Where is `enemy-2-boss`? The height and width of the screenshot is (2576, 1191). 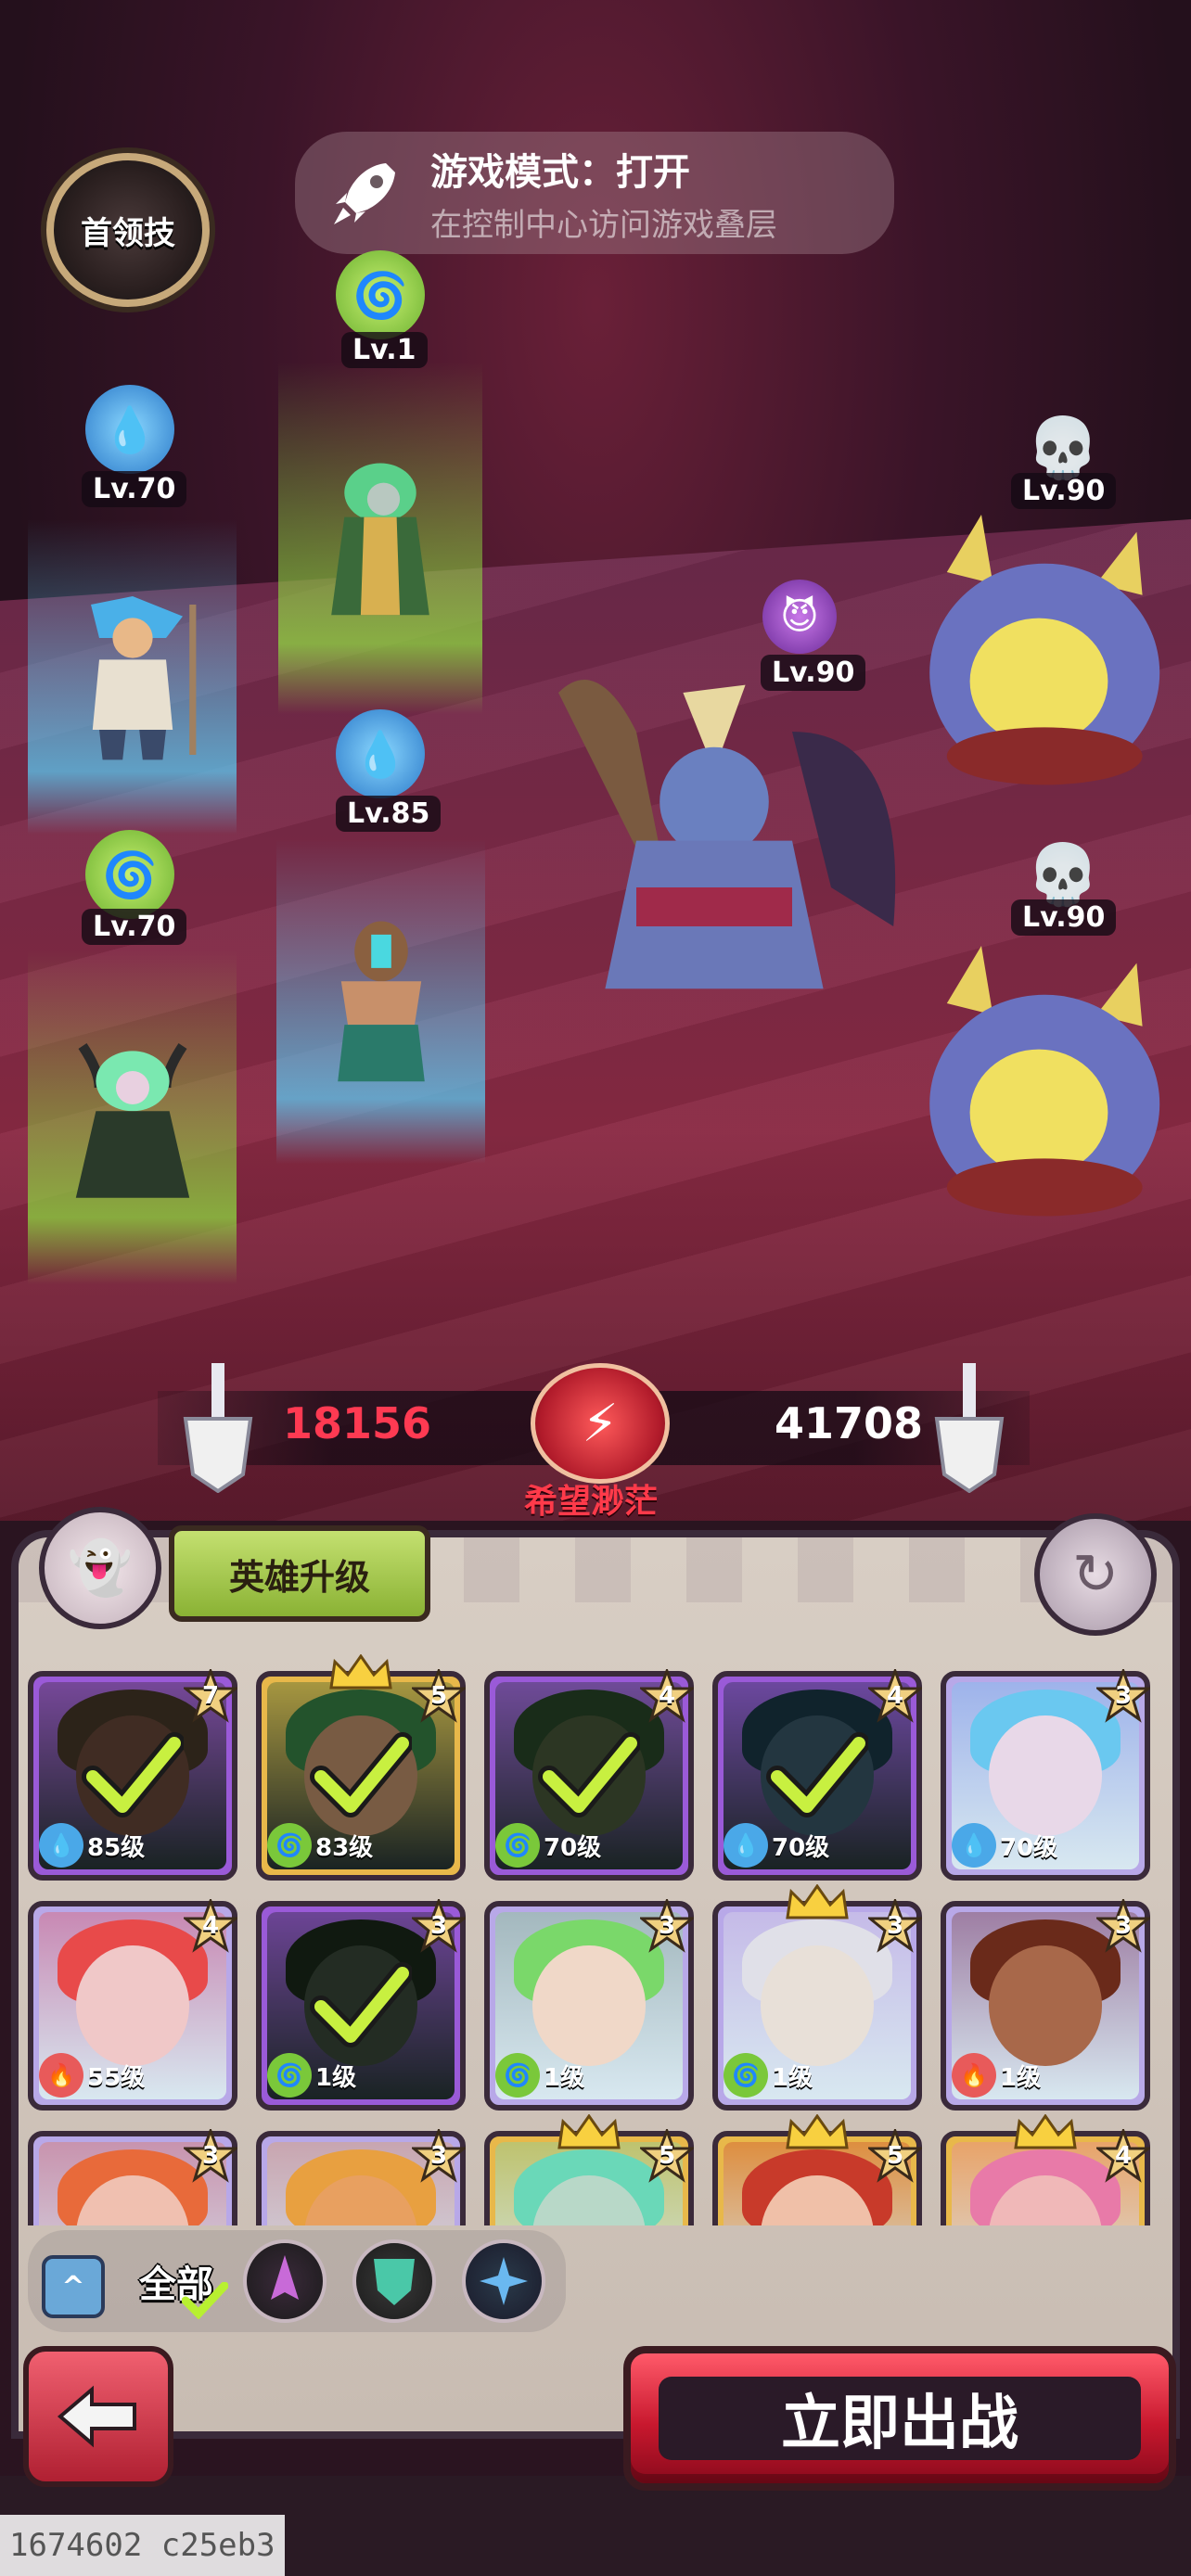
enemy-2-boss is located at coordinates (714, 849).